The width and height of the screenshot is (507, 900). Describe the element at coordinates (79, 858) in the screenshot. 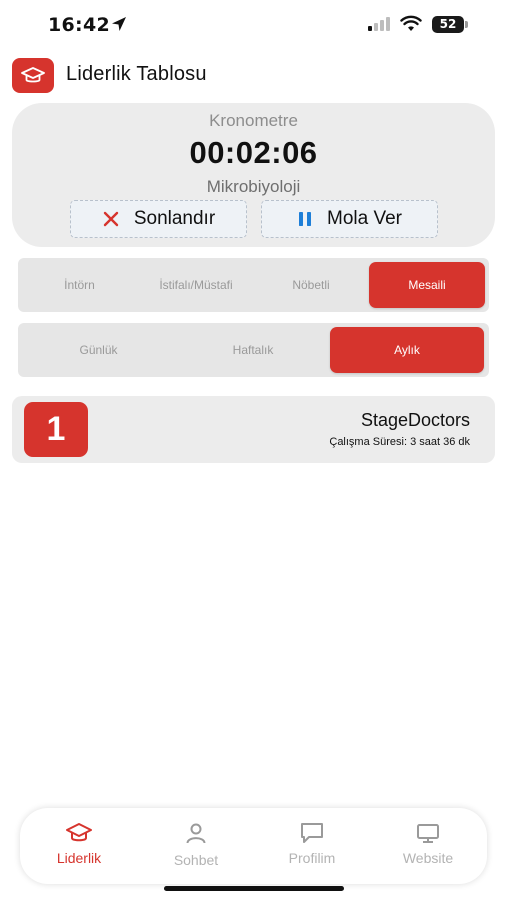

I see `tab-label: Liderlik` at that location.